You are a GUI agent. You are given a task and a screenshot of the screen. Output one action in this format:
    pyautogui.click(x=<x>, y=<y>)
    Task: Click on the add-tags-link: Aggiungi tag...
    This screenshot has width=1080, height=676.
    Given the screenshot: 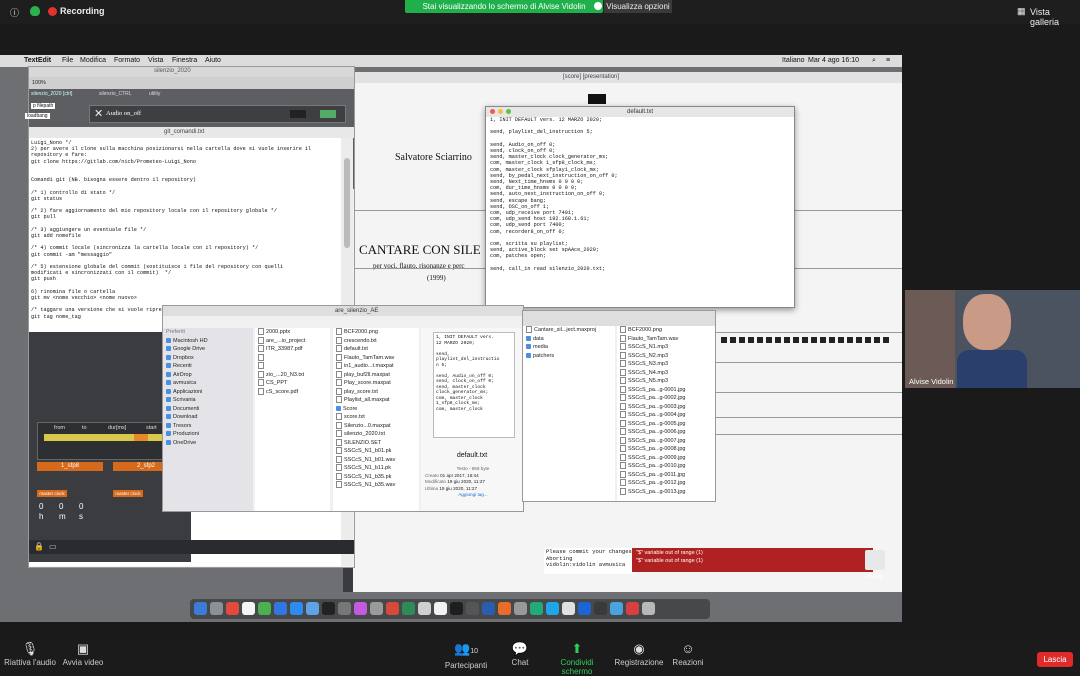 What is the action you would take?
    pyautogui.click(x=473, y=495)
    